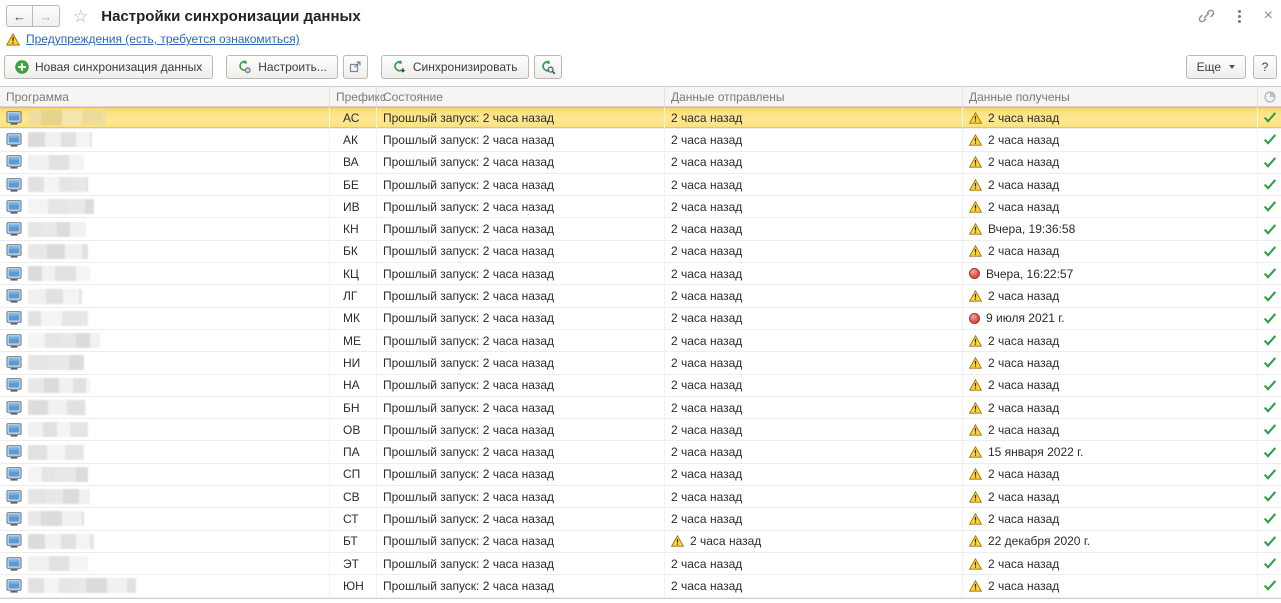 The image size is (1281, 603). Describe the element at coordinates (1265, 67) in the screenshot. I see `help-button: ?` at that location.